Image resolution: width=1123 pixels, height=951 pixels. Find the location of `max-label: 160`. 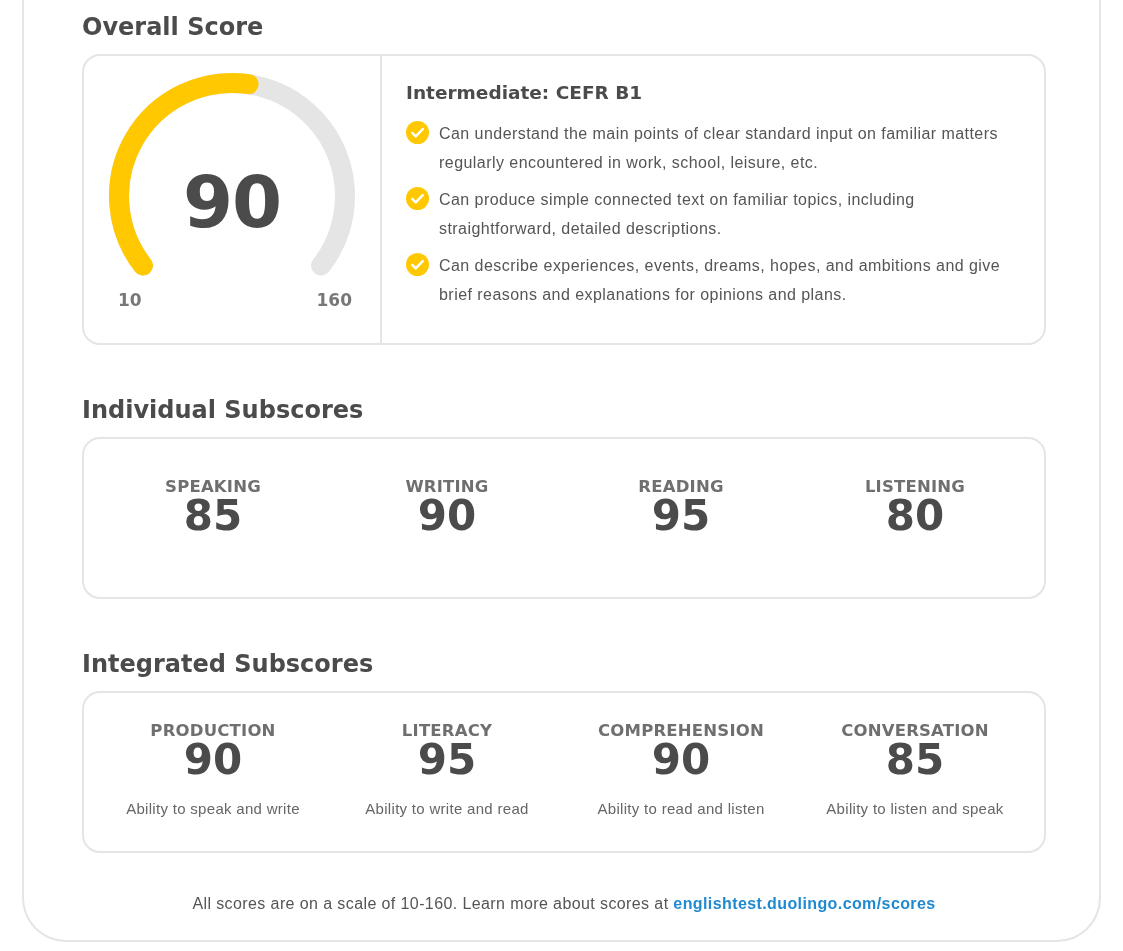

max-label: 160 is located at coordinates (334, 300).